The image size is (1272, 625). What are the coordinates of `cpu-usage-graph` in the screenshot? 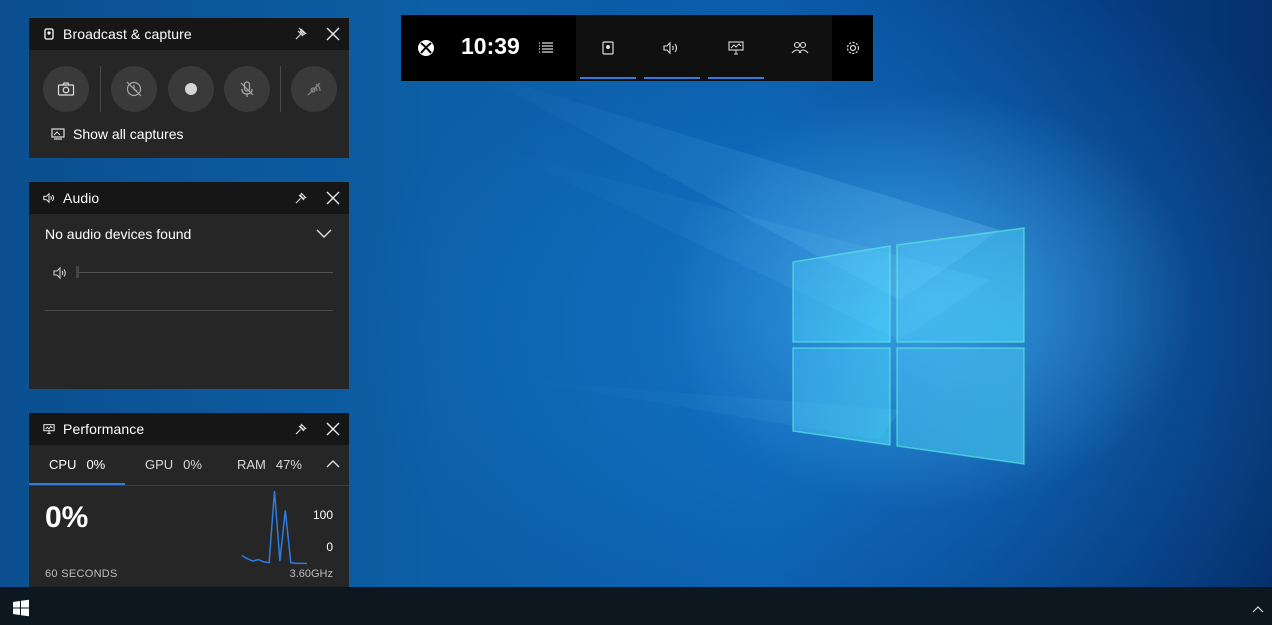 It's located at (274, 527).